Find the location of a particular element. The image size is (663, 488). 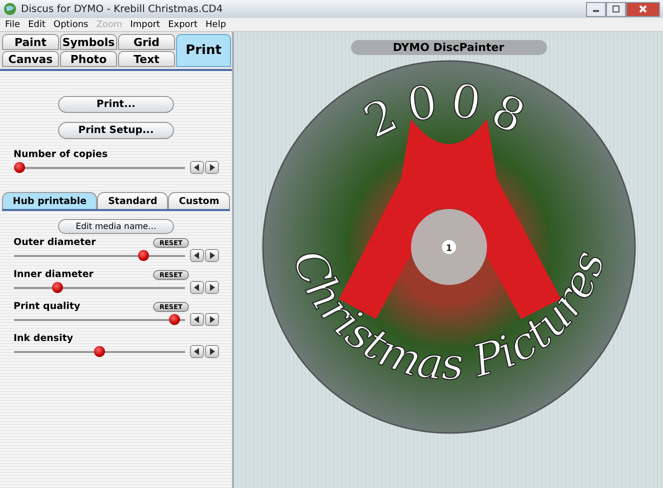

close-icon is located at coordinates (643, 9).